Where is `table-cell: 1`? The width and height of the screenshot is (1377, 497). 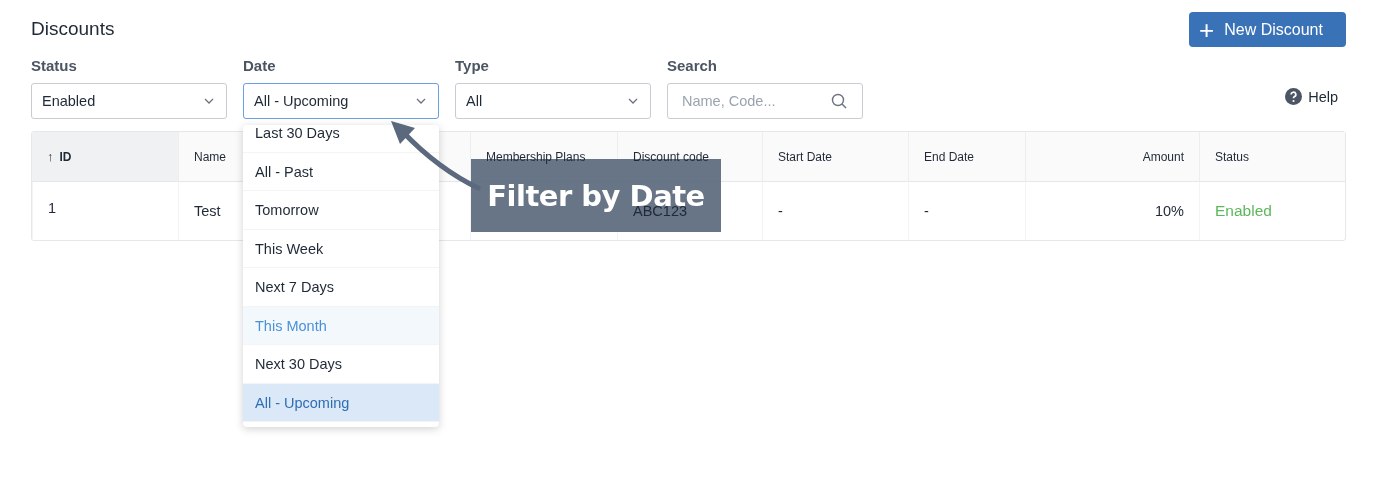
table-cell: 1 is located at coordinates (52, 208).